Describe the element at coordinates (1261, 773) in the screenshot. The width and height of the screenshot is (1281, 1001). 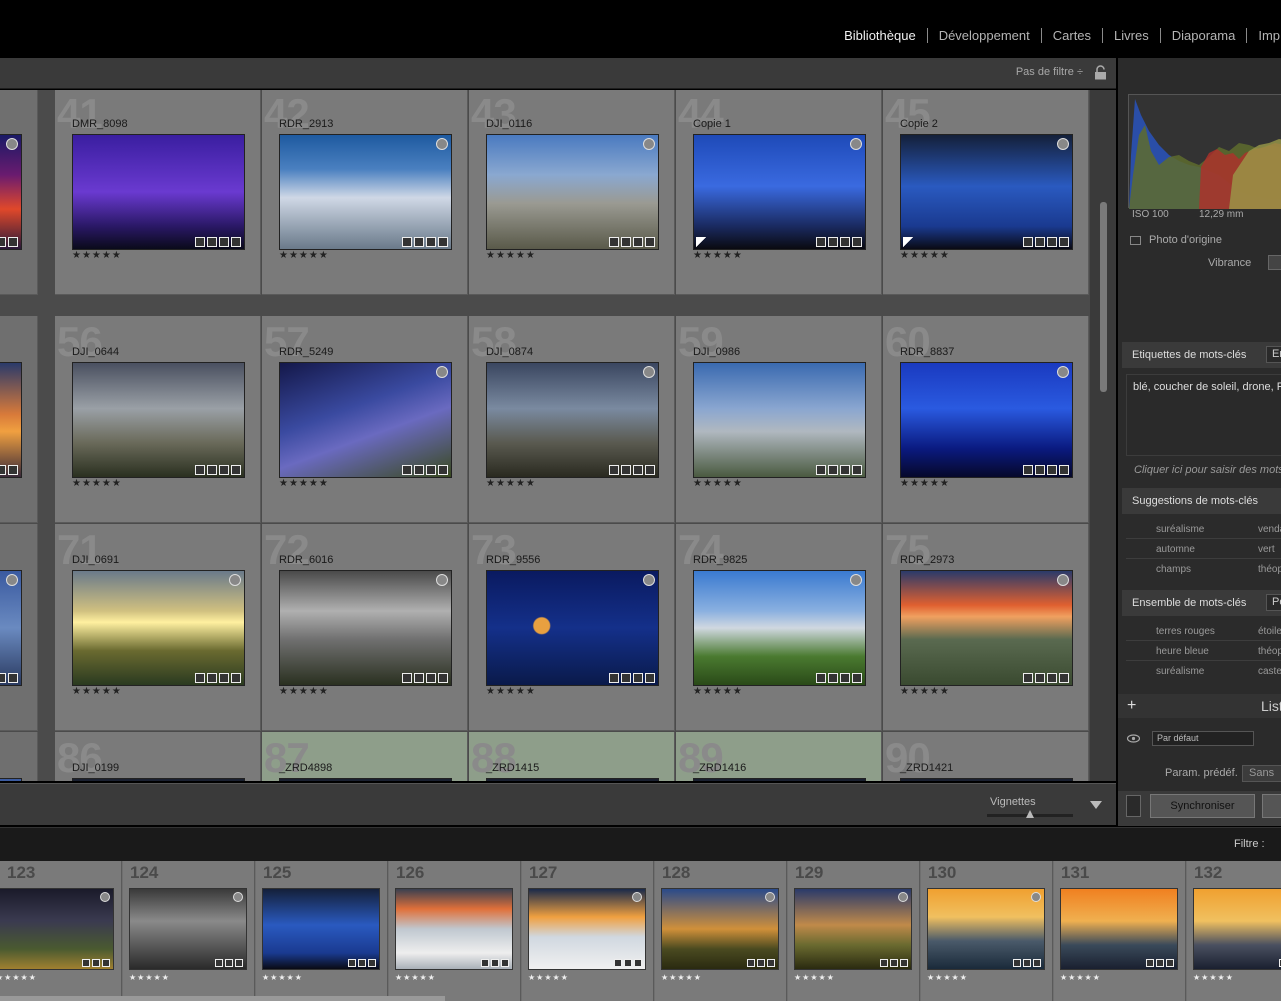
I see `preset-dropdown: Sans` at that location.